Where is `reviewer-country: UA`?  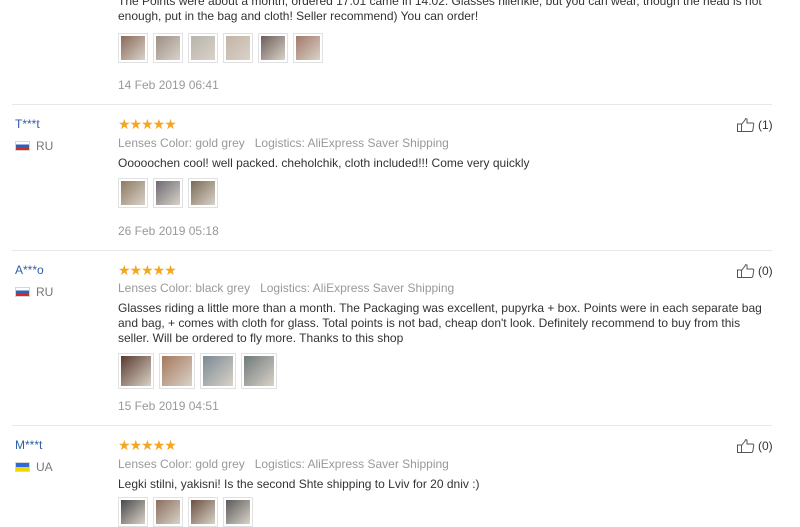 reviewer-country: UA is located at coordinates (34, 467).